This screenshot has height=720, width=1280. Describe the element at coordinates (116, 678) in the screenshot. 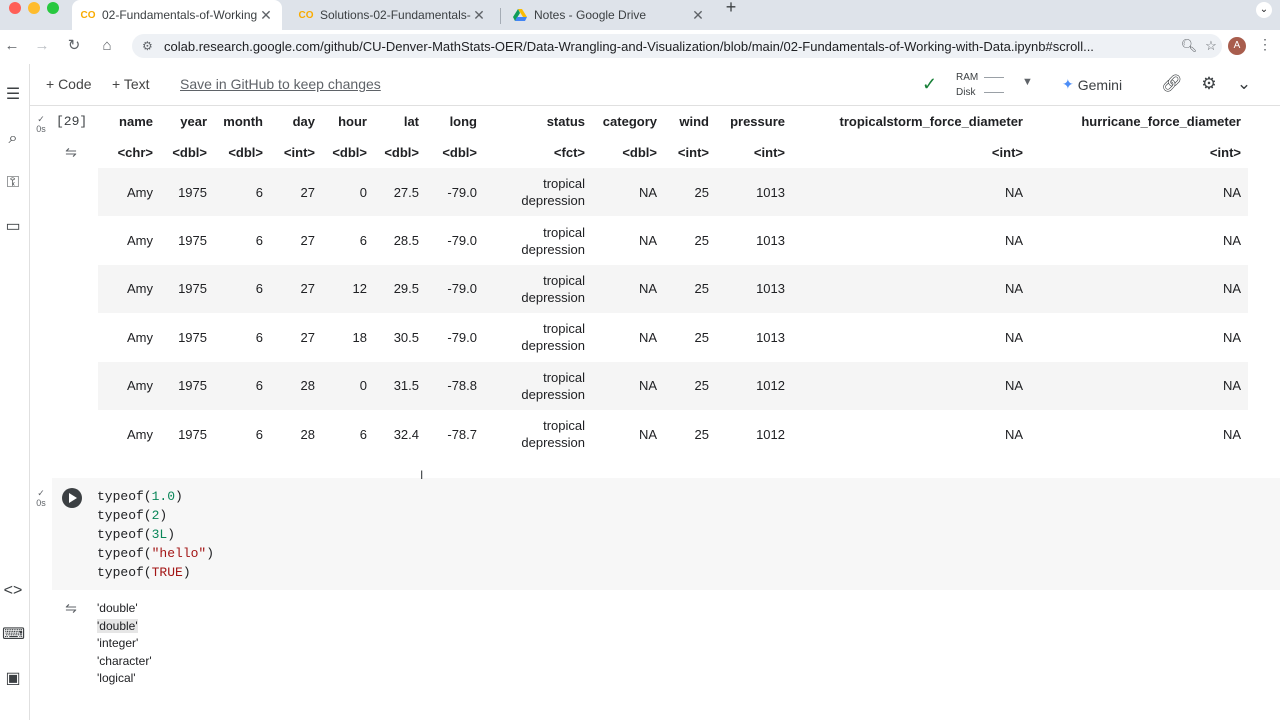

I see `output-line: 'logical'` at that location.